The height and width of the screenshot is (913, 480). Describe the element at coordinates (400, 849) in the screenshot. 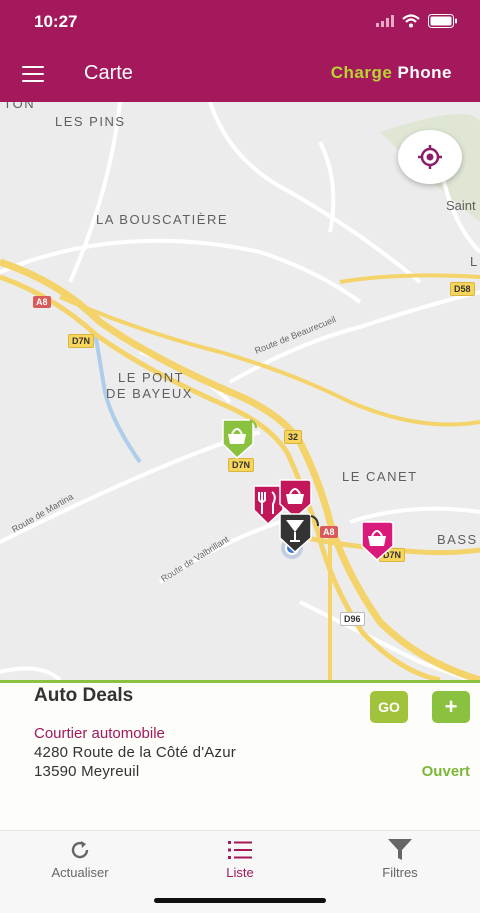

I see `filter-funnel-icon` at that location.